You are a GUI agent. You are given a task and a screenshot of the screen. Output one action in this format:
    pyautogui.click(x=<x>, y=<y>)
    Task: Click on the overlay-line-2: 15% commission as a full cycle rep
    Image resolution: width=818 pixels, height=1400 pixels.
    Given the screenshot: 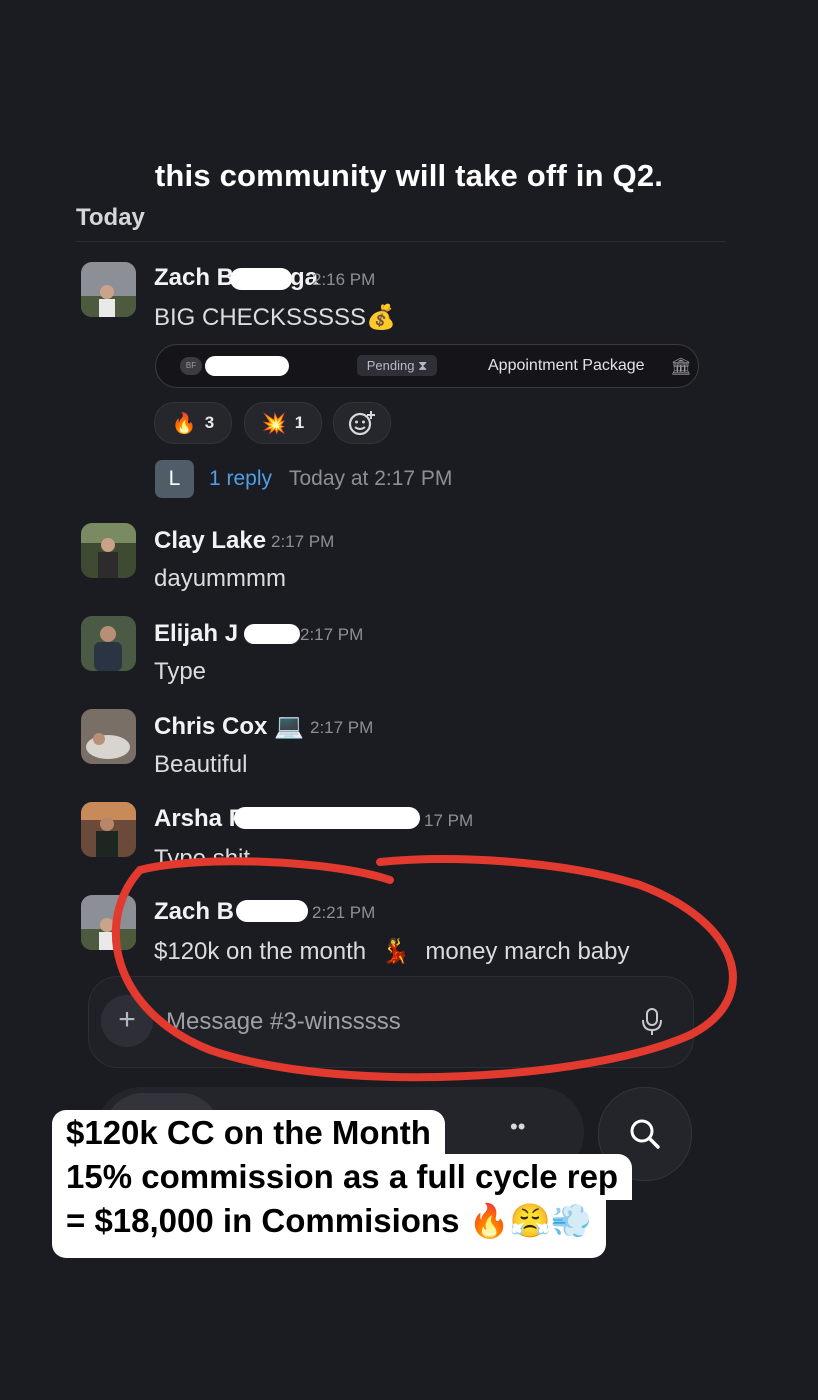 What is the action you would take?
    pyautogui.click(x=342, y=1177)
    